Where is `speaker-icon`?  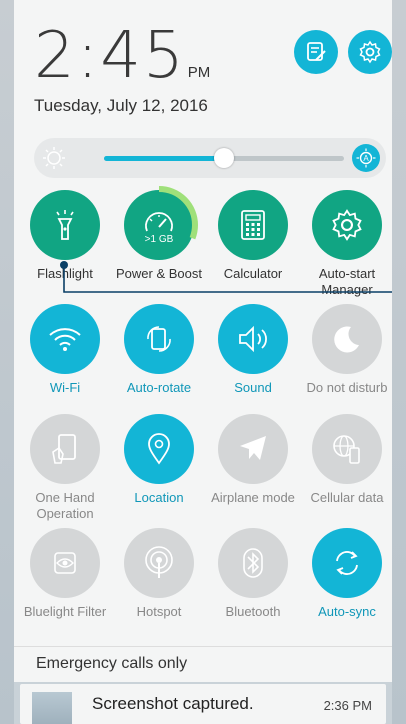 speaker-icon is located at coordinates (253, 339).